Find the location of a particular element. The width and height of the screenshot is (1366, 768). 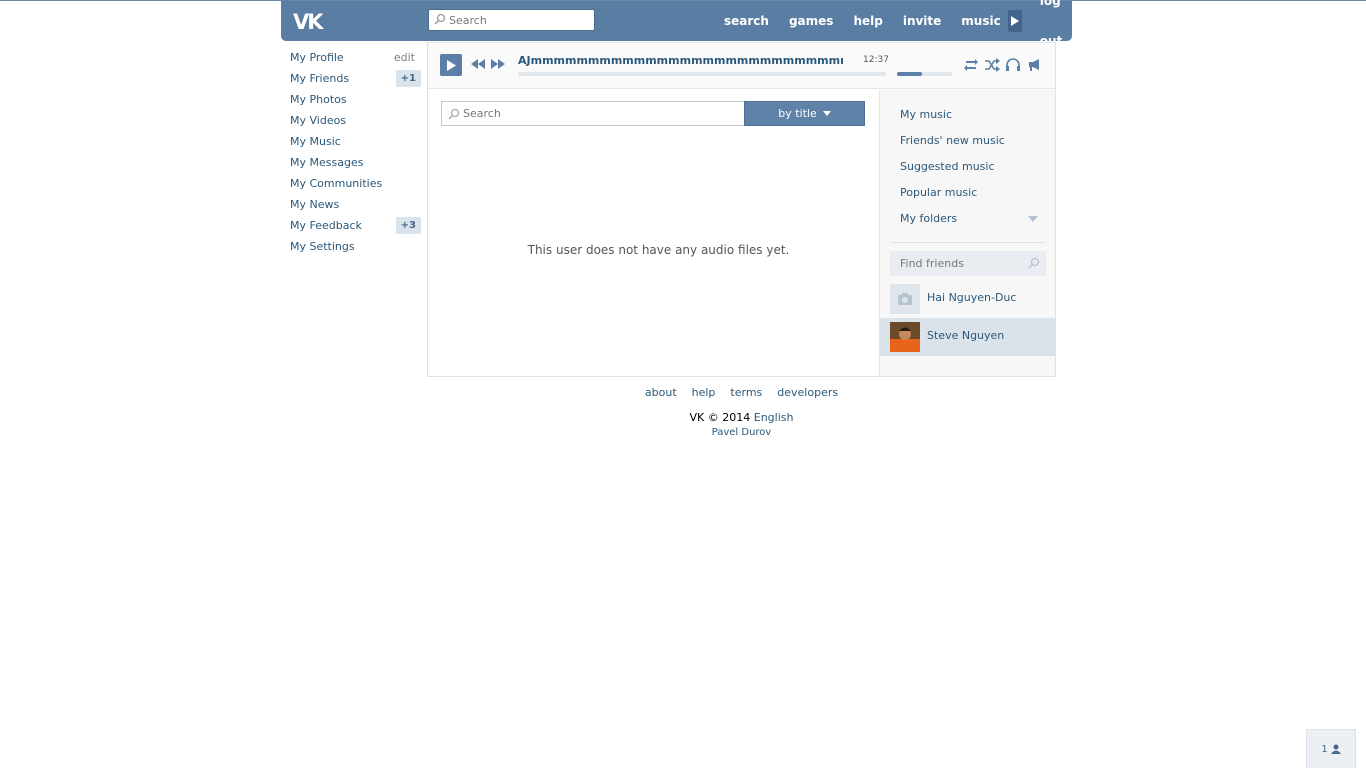

sidebar-popular-music: Popular music is located at coordinates (938, 192).